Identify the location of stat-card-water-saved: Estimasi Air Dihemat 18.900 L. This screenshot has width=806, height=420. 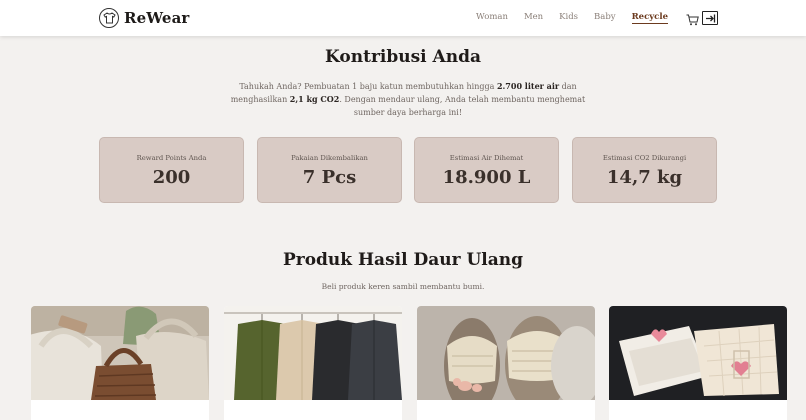
(486, 170).